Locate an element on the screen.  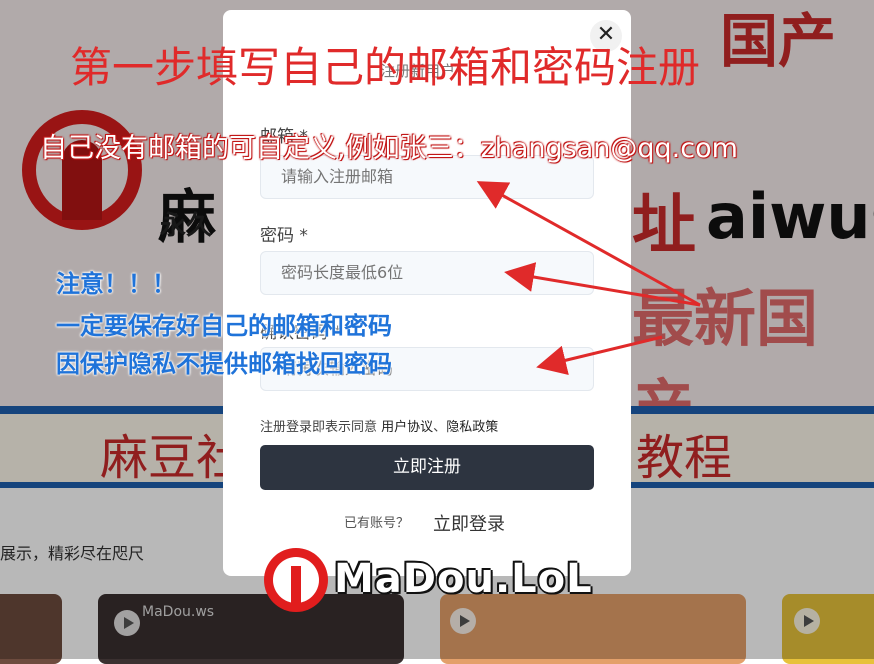
warning-line: 注意！！！ is located at coordinates (116, 284).